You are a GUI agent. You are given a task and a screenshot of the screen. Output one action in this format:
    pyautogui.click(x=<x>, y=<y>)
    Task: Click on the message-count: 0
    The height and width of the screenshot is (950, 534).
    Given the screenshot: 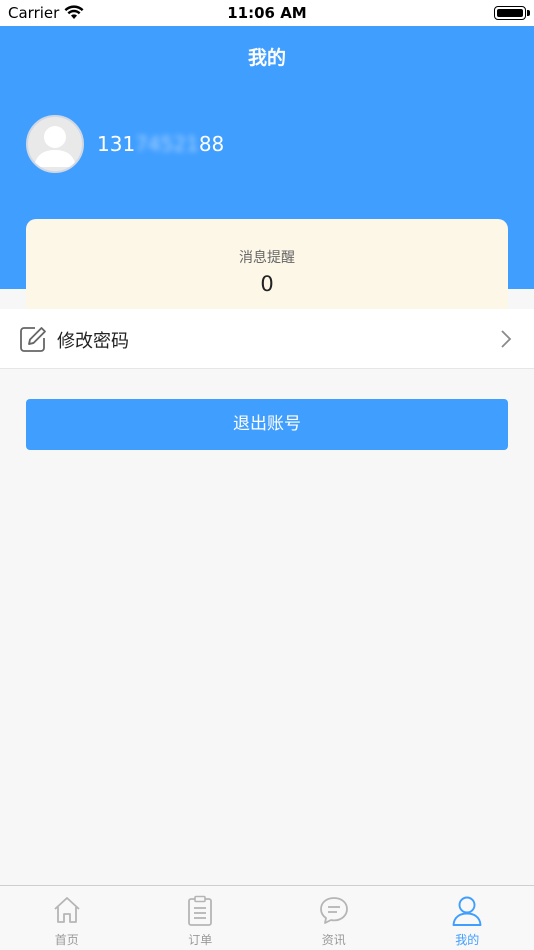 What is the action you would take?
    pyautogui.click(x=267, y=284)
    